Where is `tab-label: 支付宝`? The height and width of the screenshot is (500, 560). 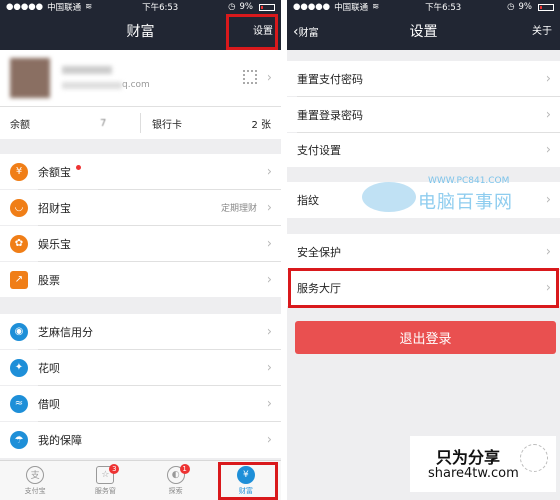
tab-label: 支付宝 is located at coordinates (35, 490).